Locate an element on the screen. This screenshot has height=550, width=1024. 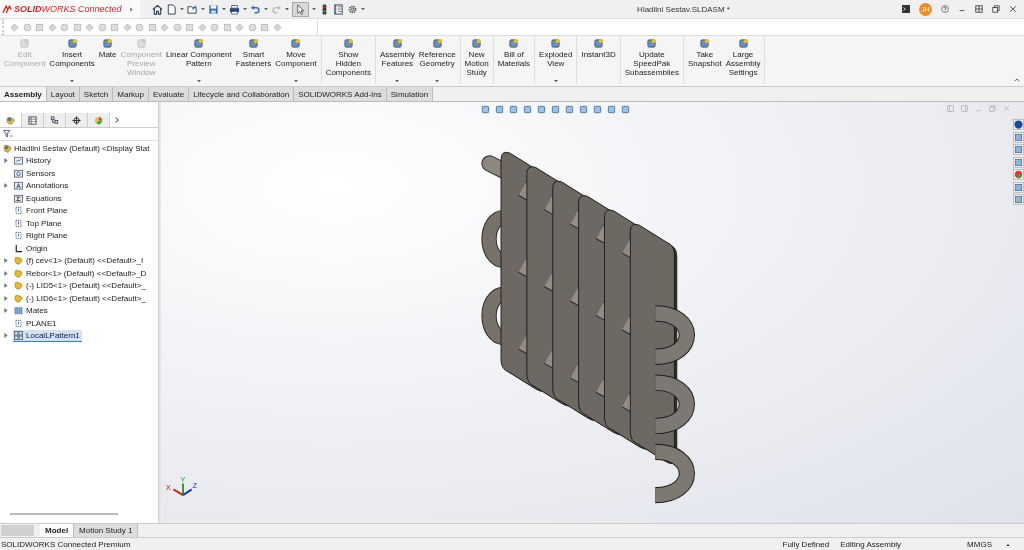
ribbon-tab: Lifecycle and Collaboration is located at coordinates (242, 94).